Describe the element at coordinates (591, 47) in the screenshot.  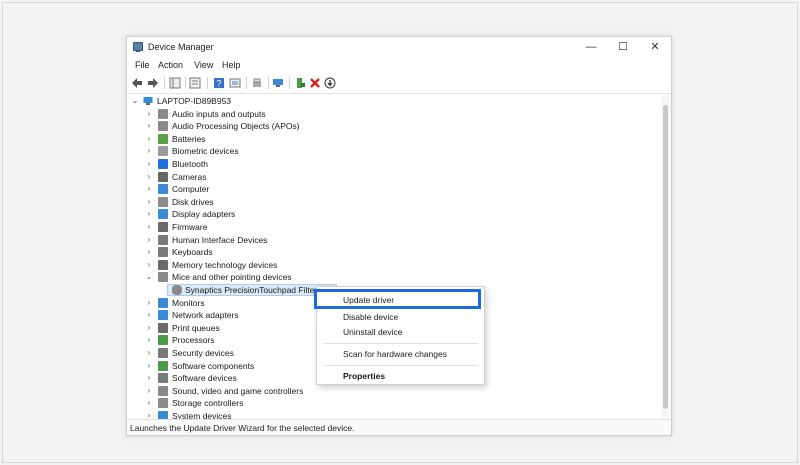
I see `minimize-button: —` at that location.